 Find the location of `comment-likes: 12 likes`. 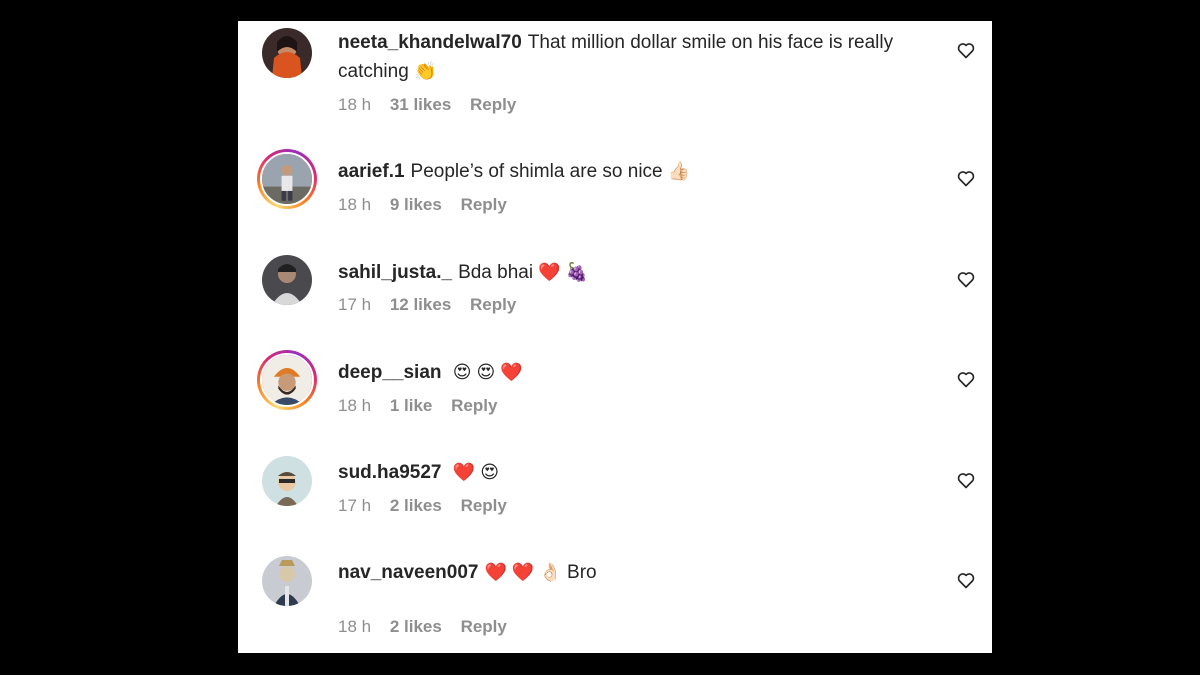

comment-likes: 12 likes is located at coordinates (420, 304).